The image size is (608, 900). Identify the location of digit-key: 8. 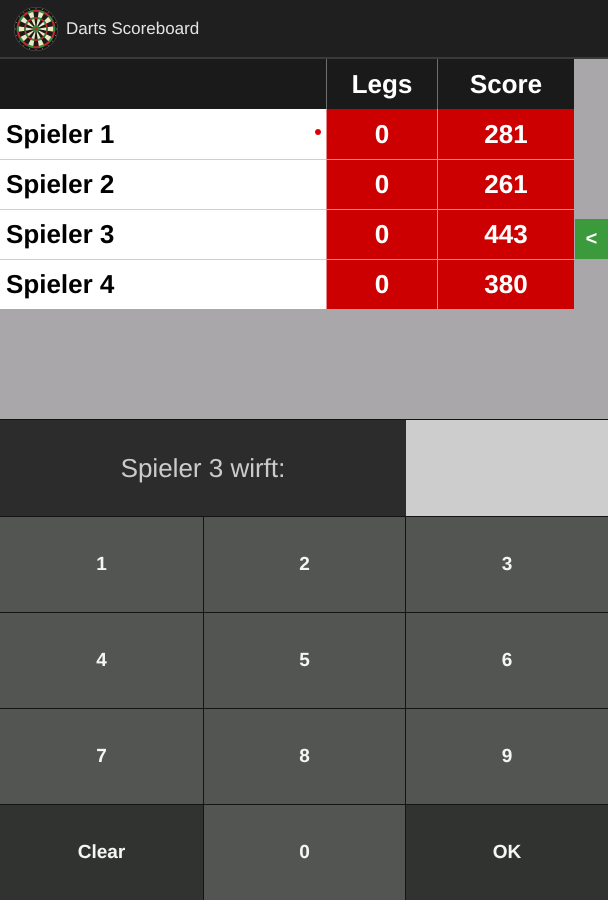
(304, 756).